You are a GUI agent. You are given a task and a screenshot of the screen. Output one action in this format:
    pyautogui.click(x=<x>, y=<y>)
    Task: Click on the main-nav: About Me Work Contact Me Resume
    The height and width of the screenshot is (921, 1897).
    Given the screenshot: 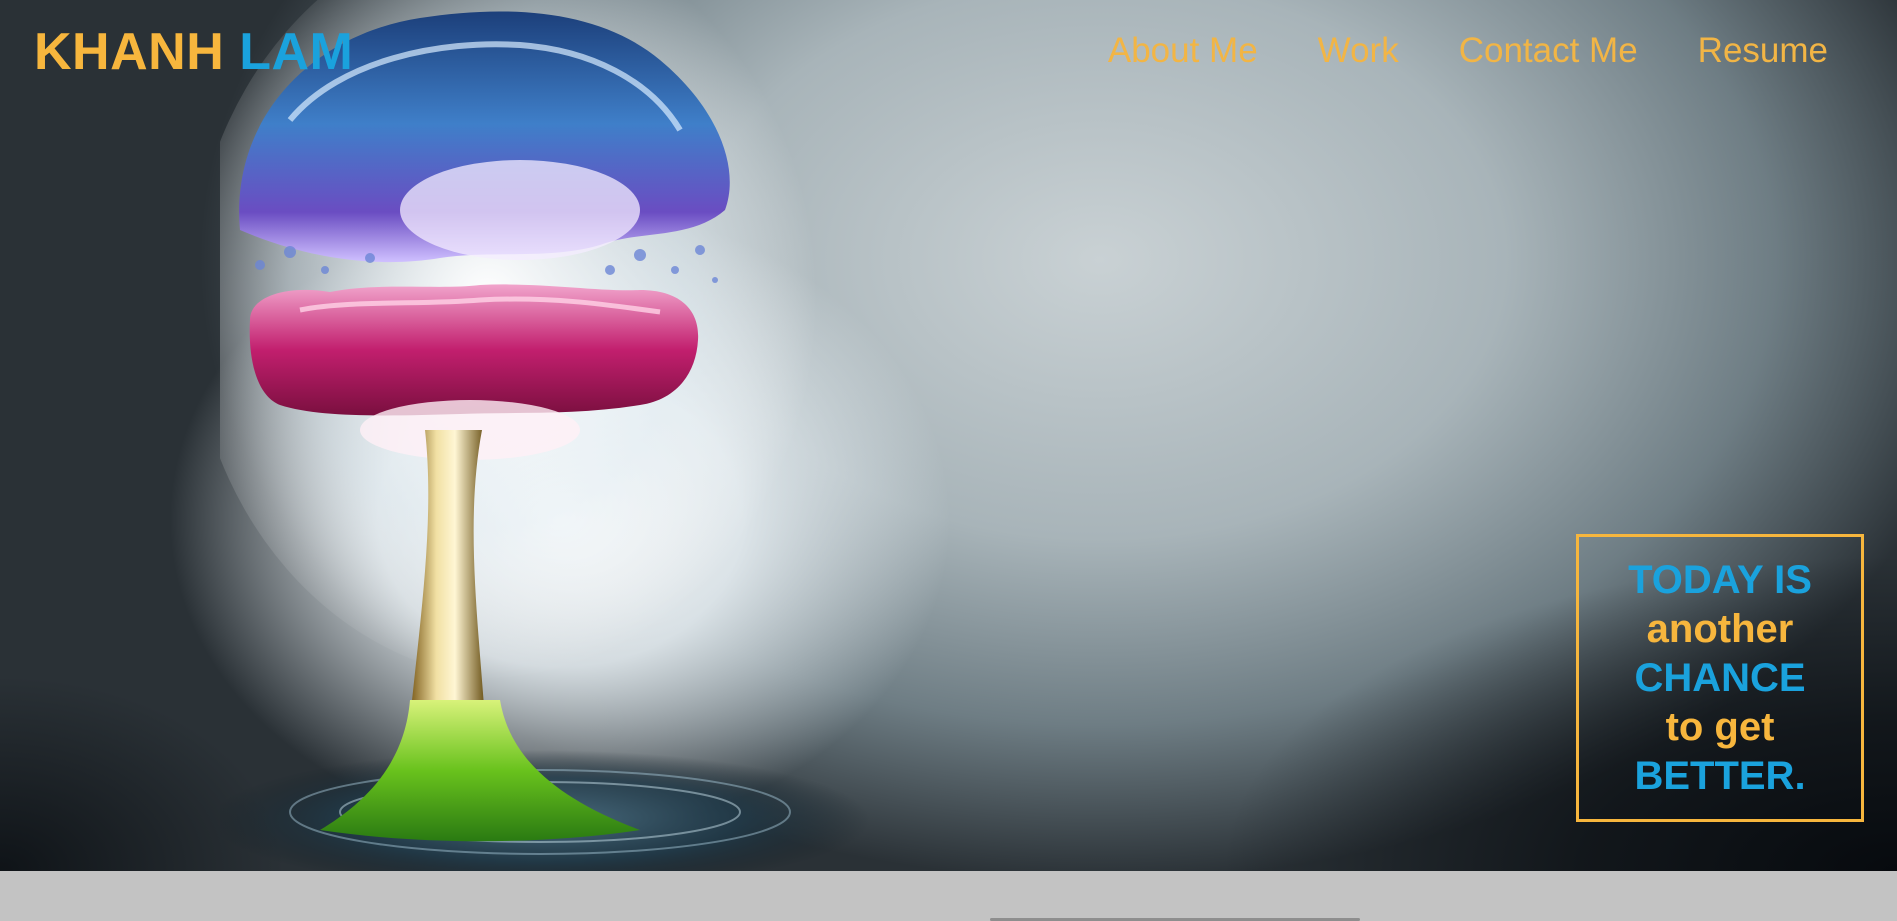 What is the action you would take?
    pyautogui.click(x=1468, y=50)
    